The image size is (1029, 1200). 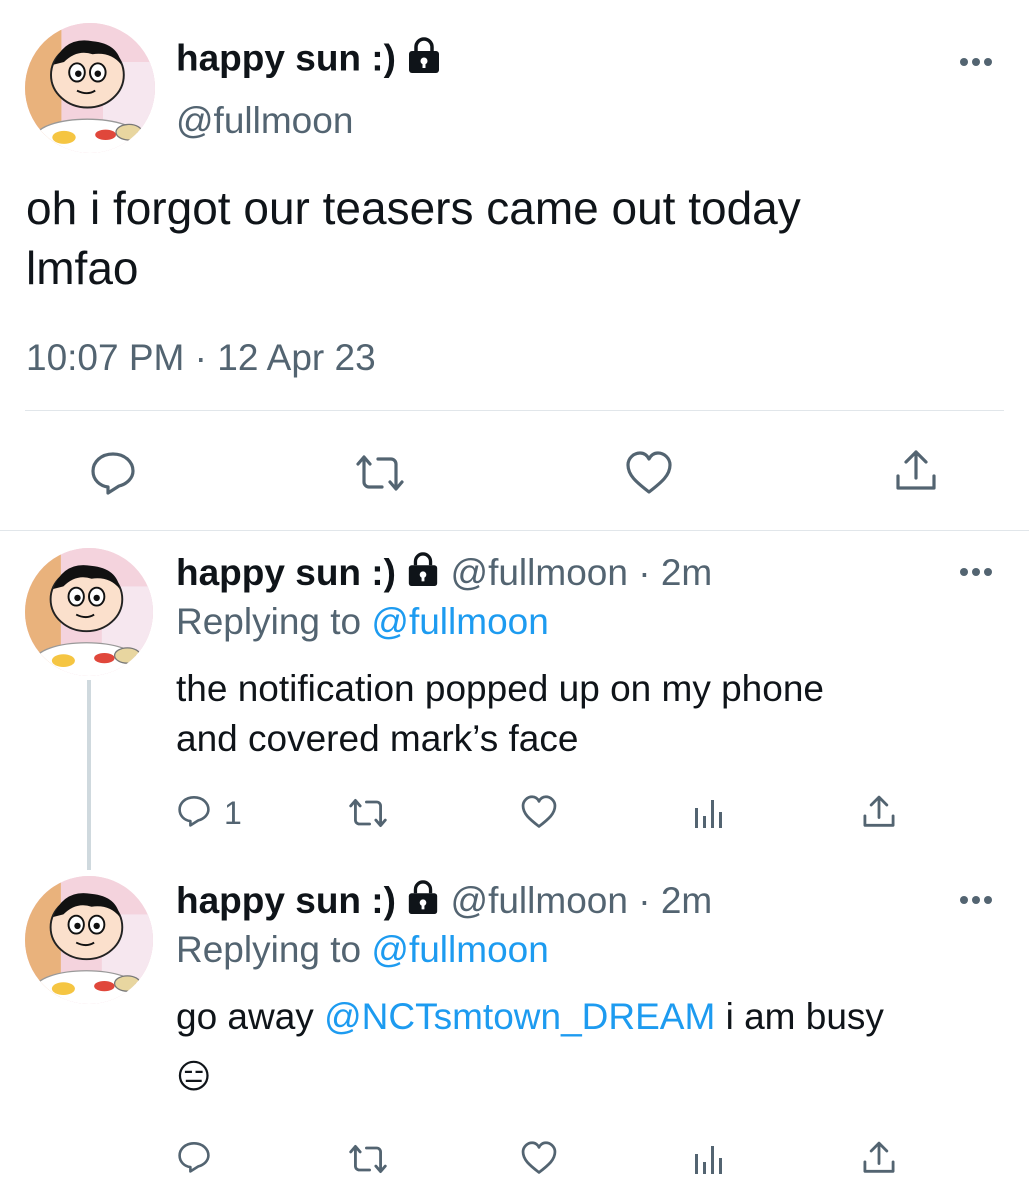 What do you see at coordinates (89, 775) in the screenshot?
I see `thread-connector` at bounding box center [89, 775].